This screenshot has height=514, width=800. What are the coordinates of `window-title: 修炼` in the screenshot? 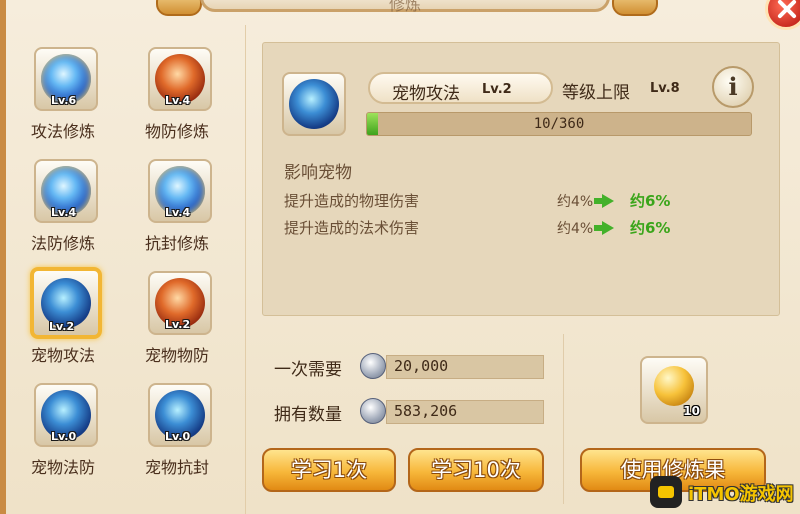 It's located at (404, 7).